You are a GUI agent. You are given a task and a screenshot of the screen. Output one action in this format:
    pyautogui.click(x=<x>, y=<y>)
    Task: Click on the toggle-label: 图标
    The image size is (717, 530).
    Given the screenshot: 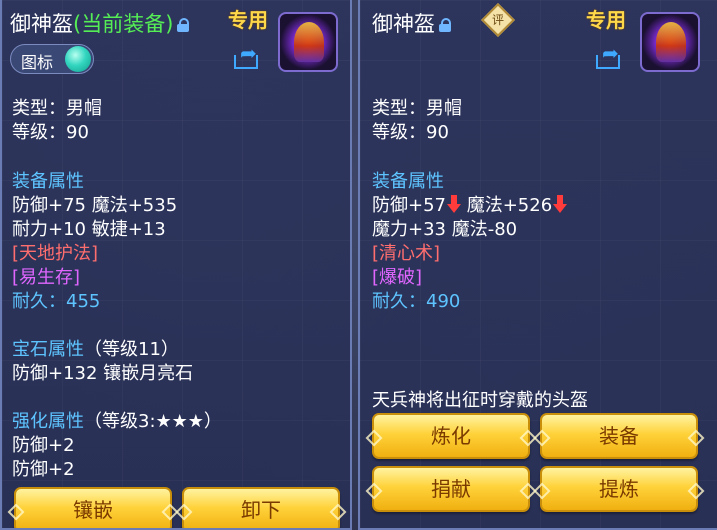 What is the action you would take?
    pyautogui.click(x=37, y=62)
    